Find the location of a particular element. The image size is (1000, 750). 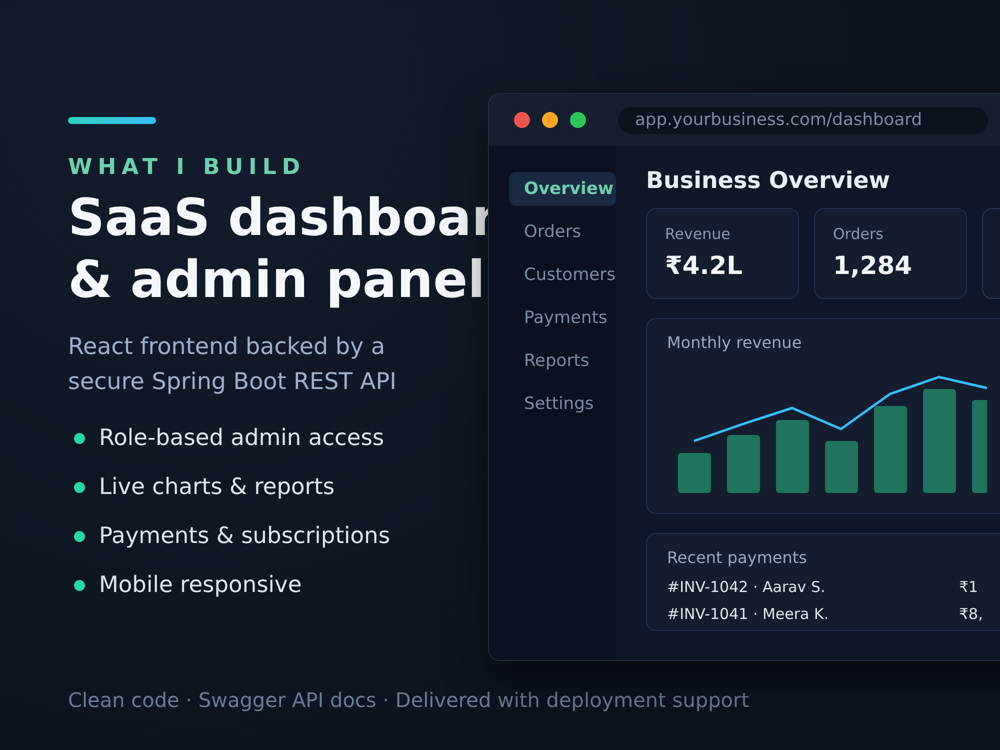

dashboard-title: Business Overview is located at coordinates (769, 181).